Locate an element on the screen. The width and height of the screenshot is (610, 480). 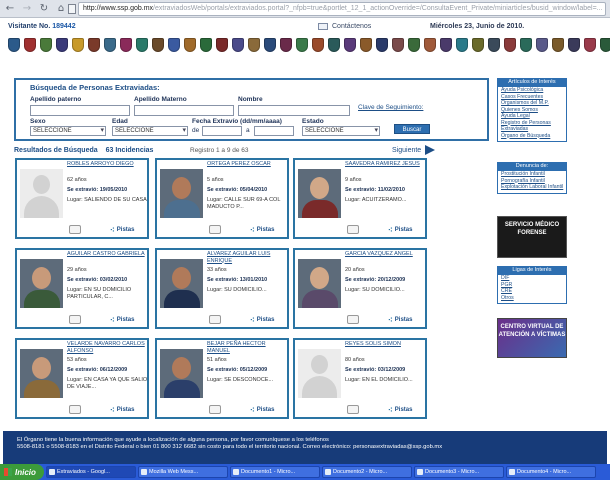
person-name-link: BEJAR PEÑA HECTOR MANUEL is located at coordinates (247, 347).